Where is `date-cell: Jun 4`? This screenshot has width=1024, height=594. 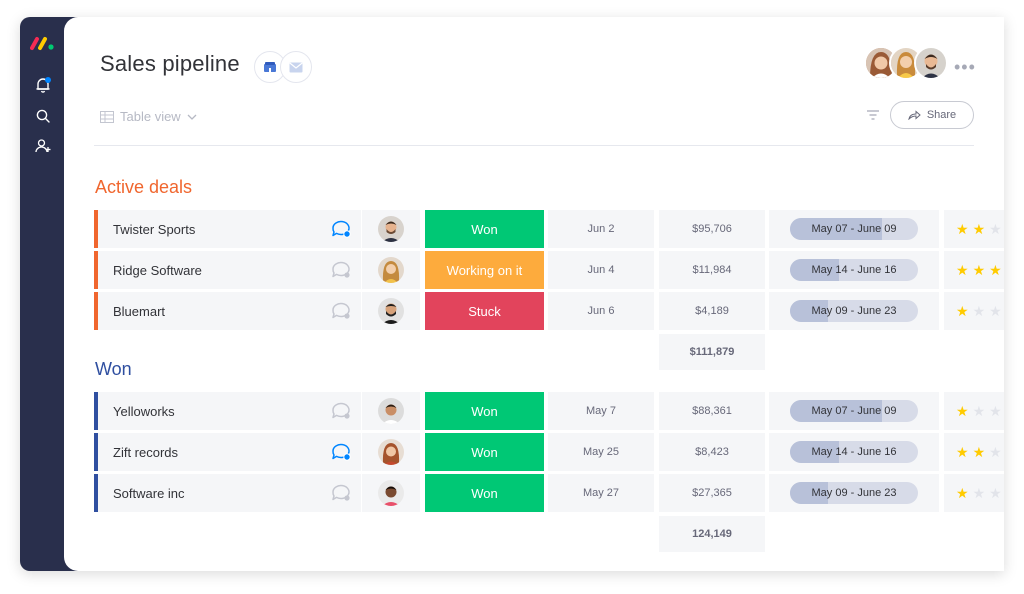 date-cell: Jun 4 is located at coordinates (601, 270).